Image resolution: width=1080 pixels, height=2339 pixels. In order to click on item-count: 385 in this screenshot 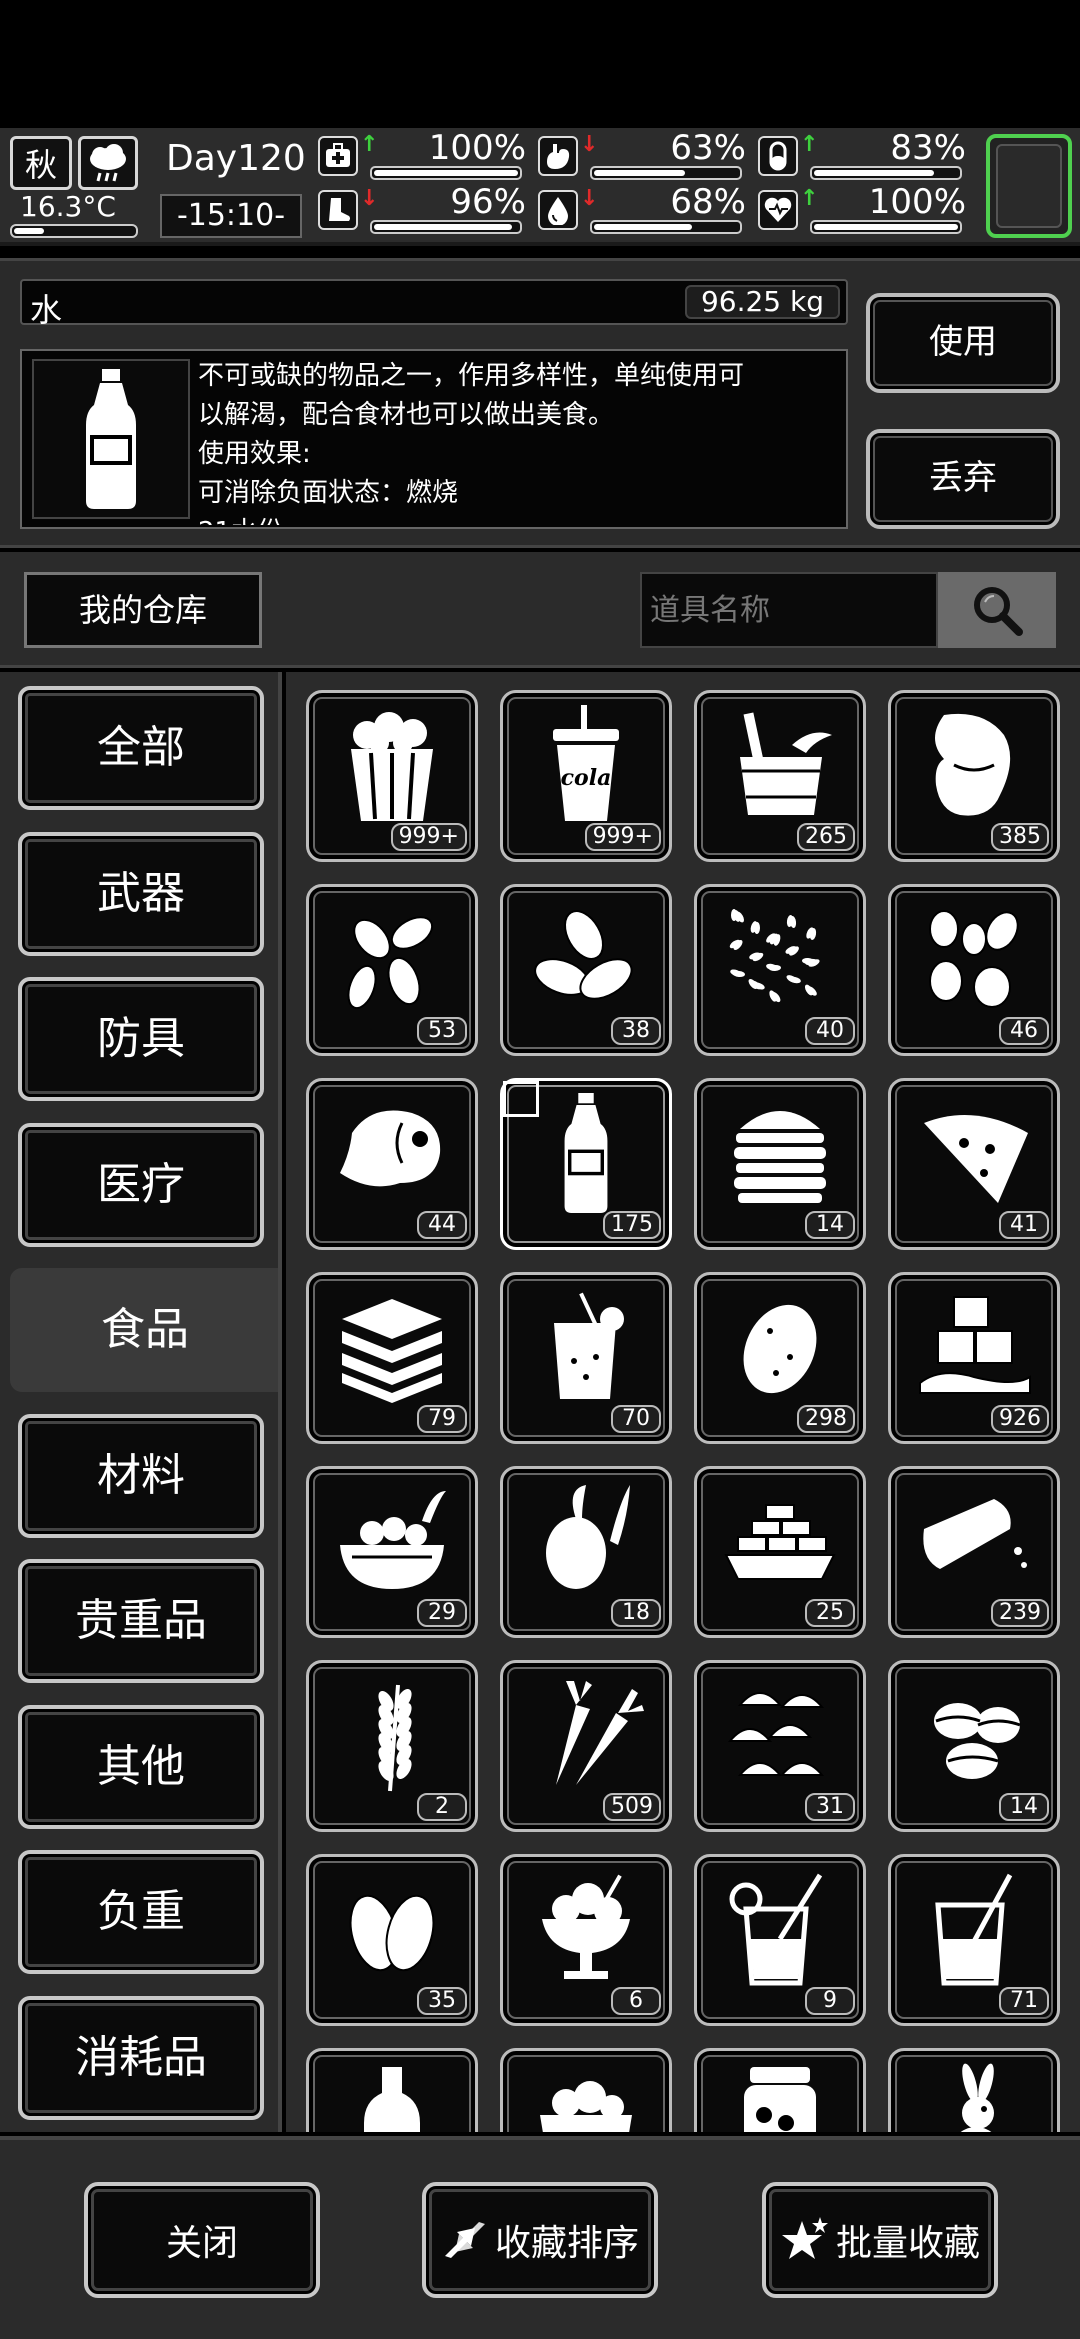, I will do `click(1020, 837)`.